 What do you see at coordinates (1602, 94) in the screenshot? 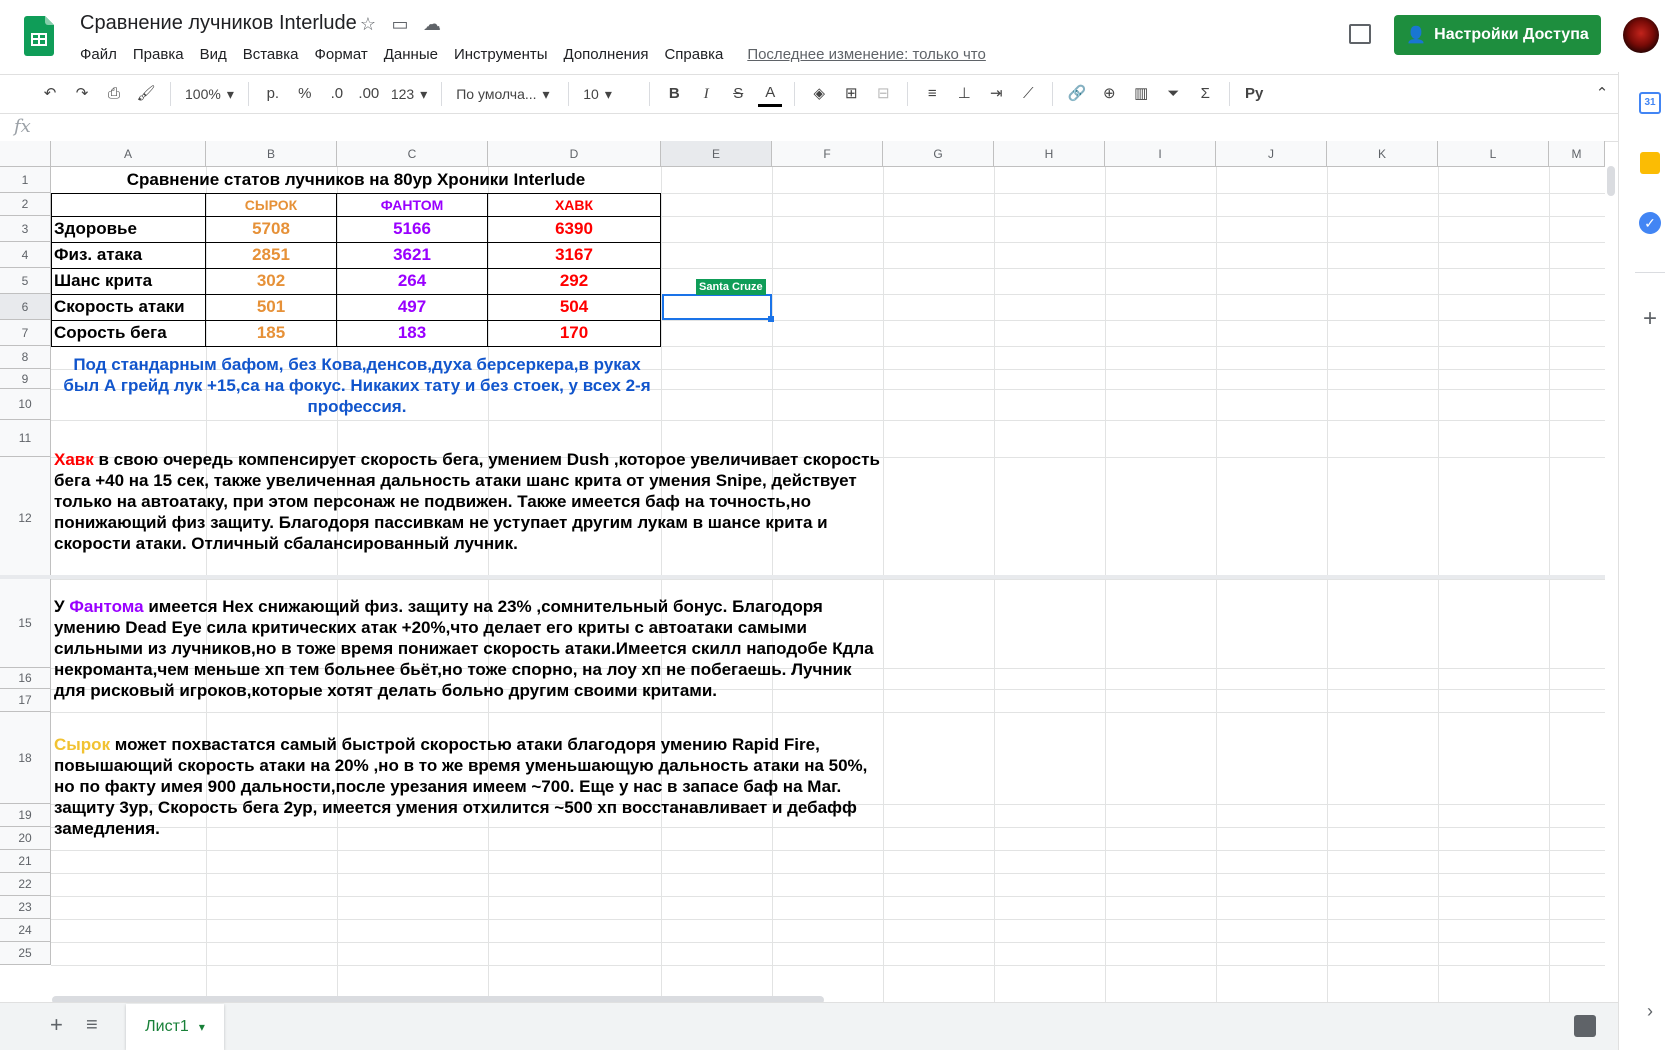
I see `collapse-toolbar-icon: ⌃` at bounding box center [1602, 94].